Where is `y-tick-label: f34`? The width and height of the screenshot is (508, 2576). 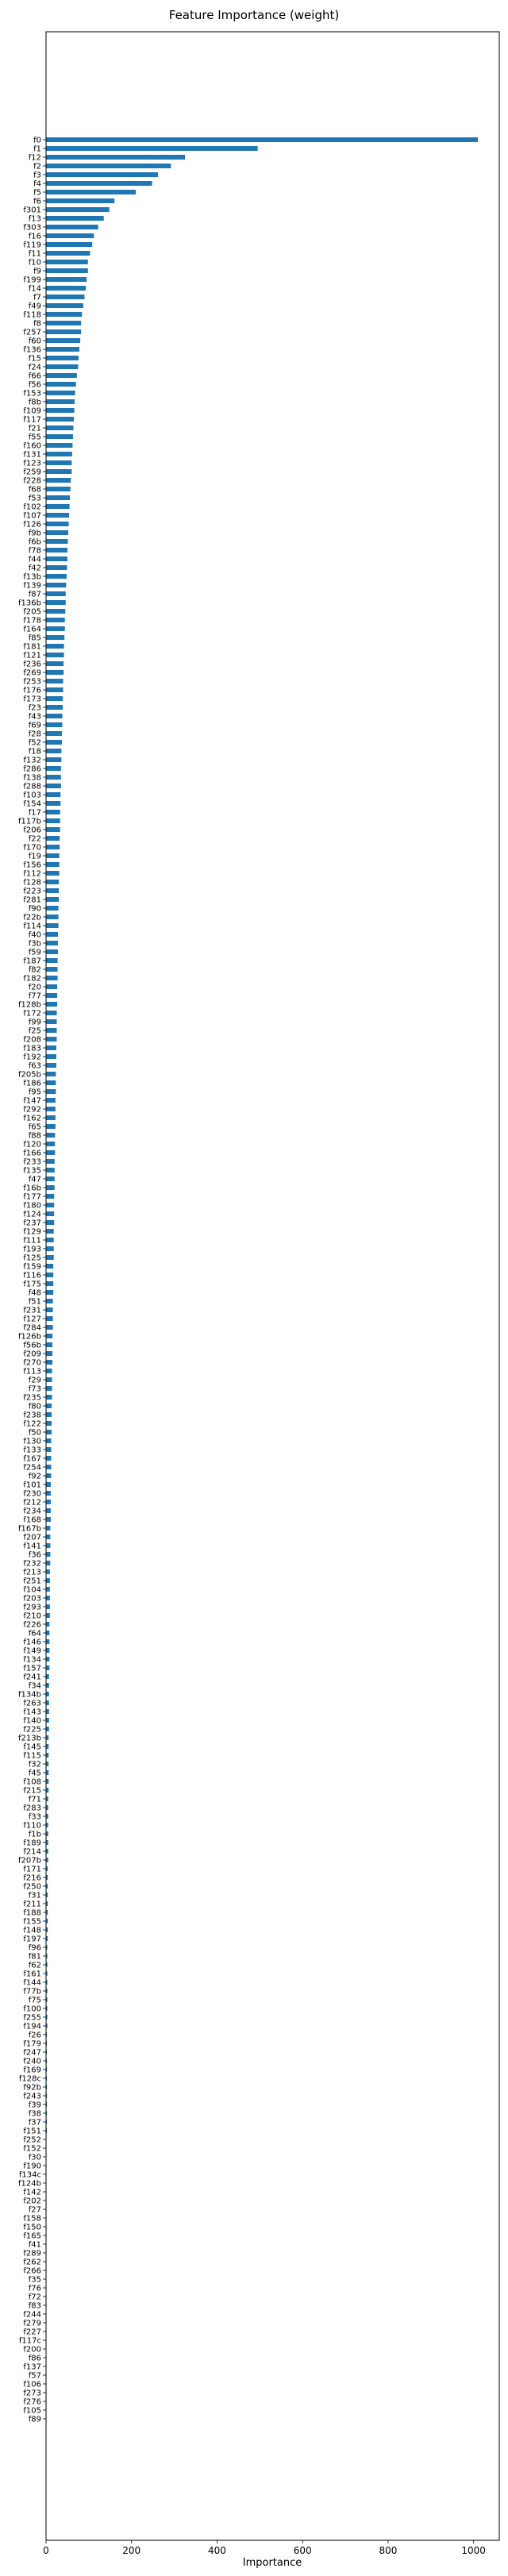
y-tick-label: f34 is located at coordinates (35, 1686).